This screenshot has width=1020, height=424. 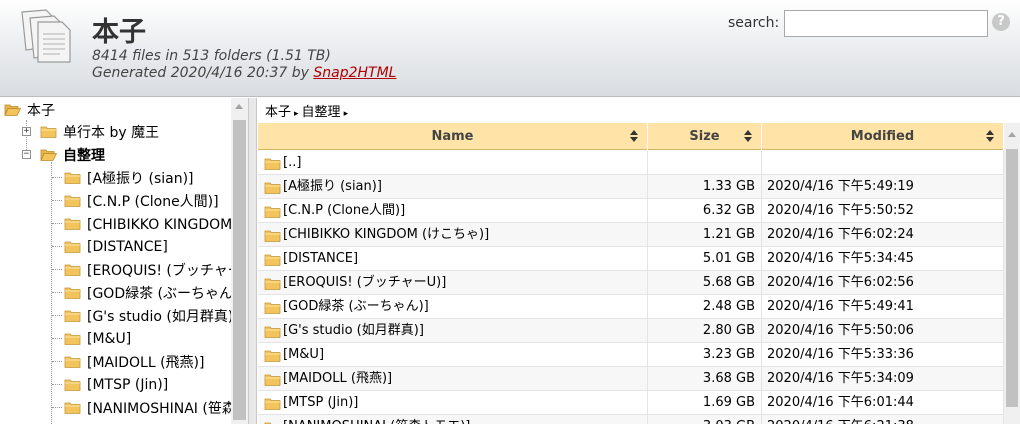 I want to click on breadcrumb-item: 本子, so click(x=278, y=112).